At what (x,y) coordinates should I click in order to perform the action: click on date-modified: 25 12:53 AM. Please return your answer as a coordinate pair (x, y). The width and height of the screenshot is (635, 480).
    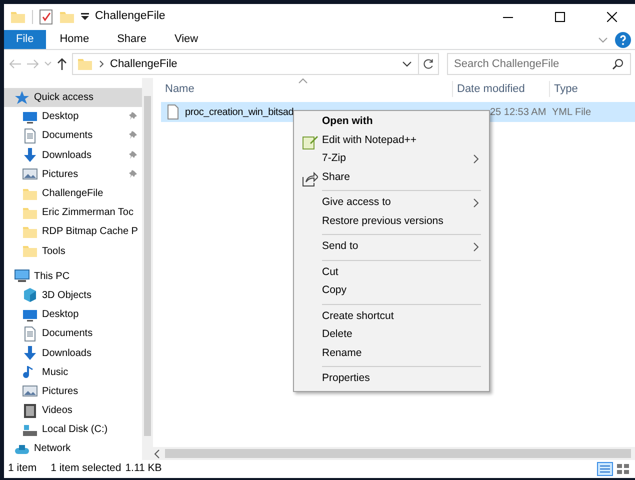
    Looking at the image, I should click on (518, 113).